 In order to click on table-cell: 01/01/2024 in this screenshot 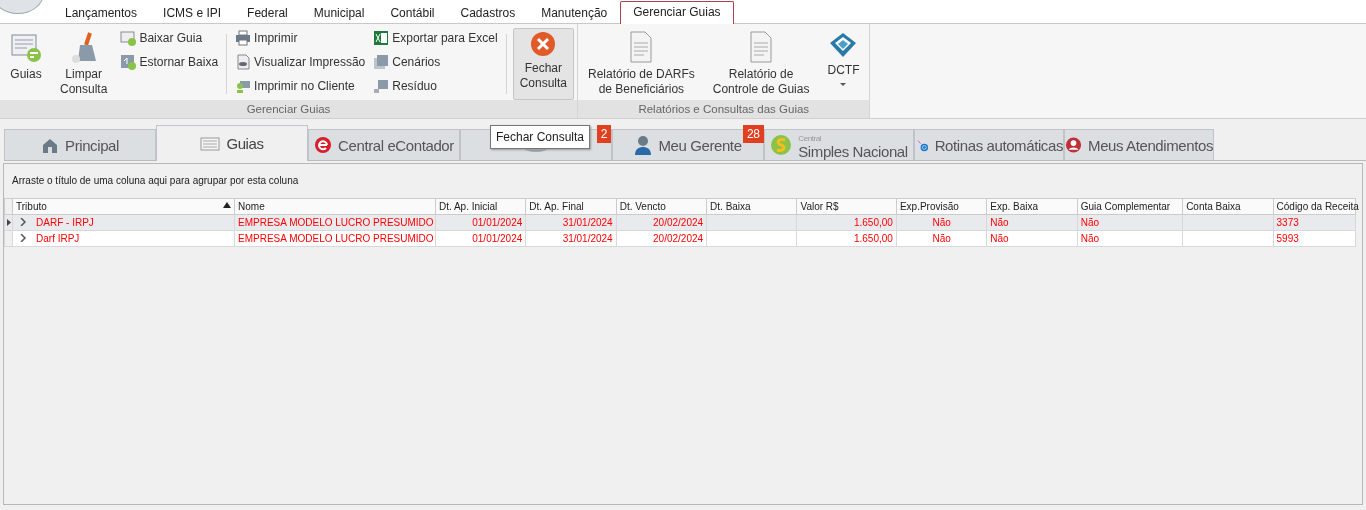, I will do `click(480, 238)`.